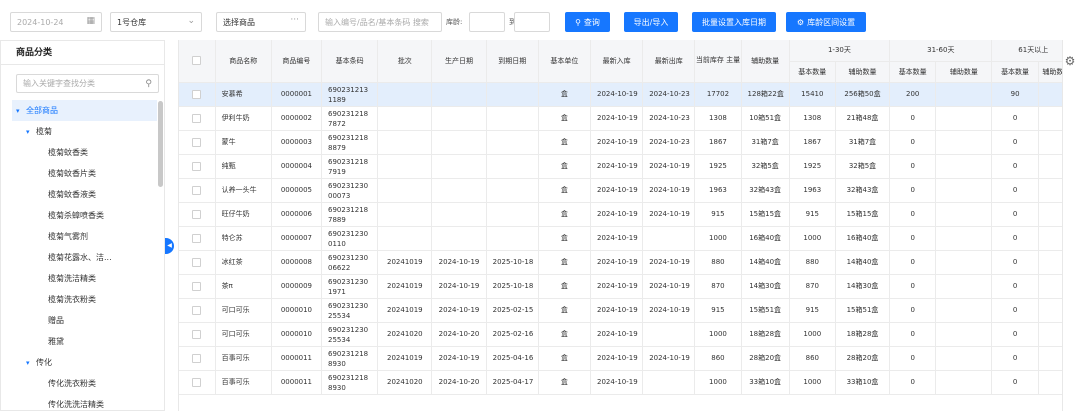 This screenshot has width=1080, height=411. I want to click on select-all-checkbox, so click(197, 61).